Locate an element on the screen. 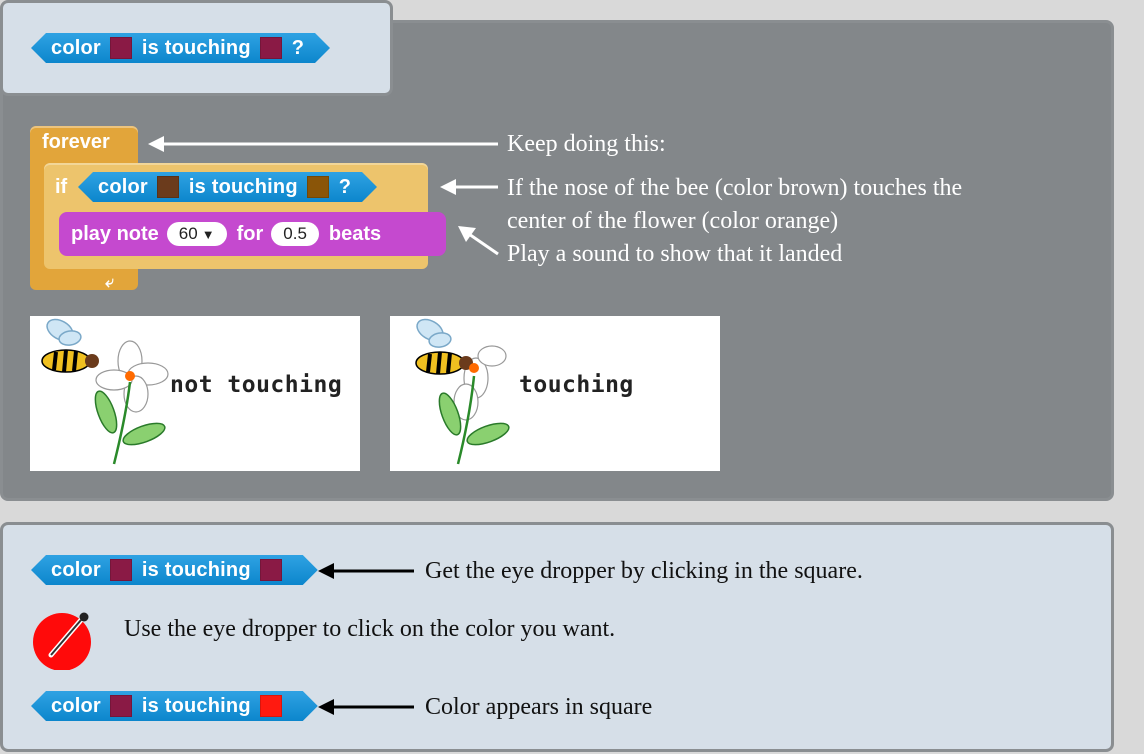  note-value: 60 is located at coordinates (188, 233).